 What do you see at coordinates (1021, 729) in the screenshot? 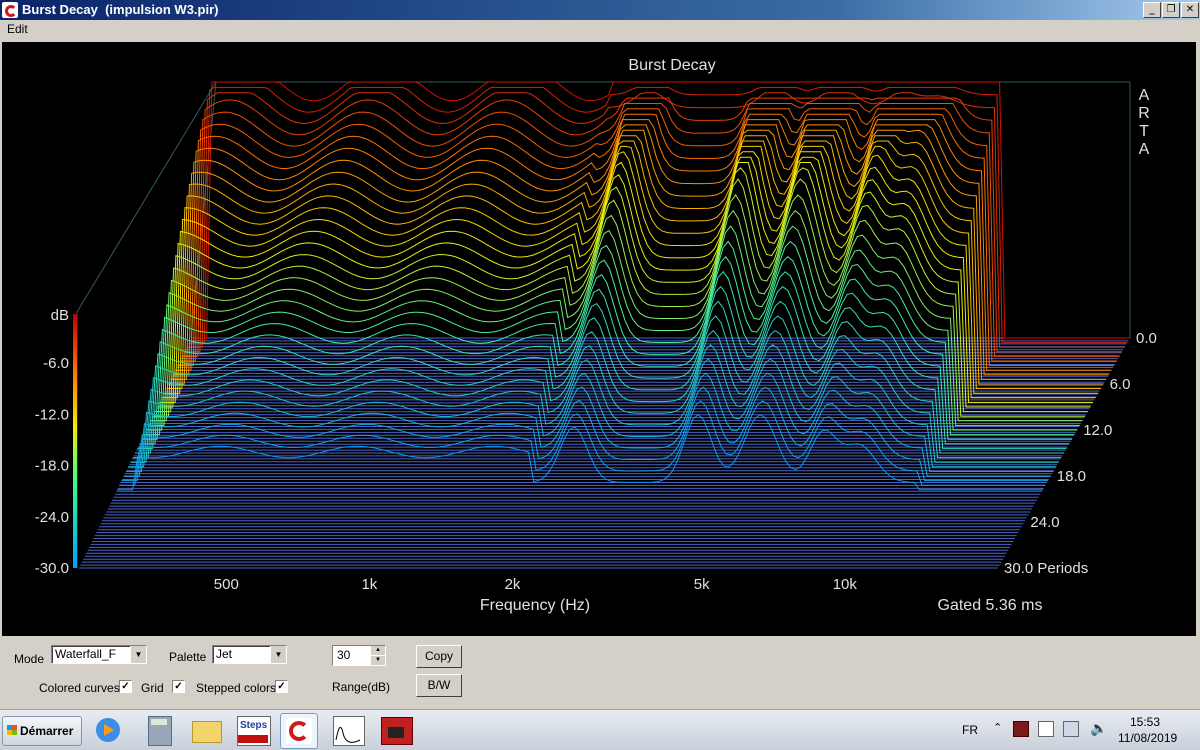
I see `tray-app-icon` at bounding box center [1021, 729].